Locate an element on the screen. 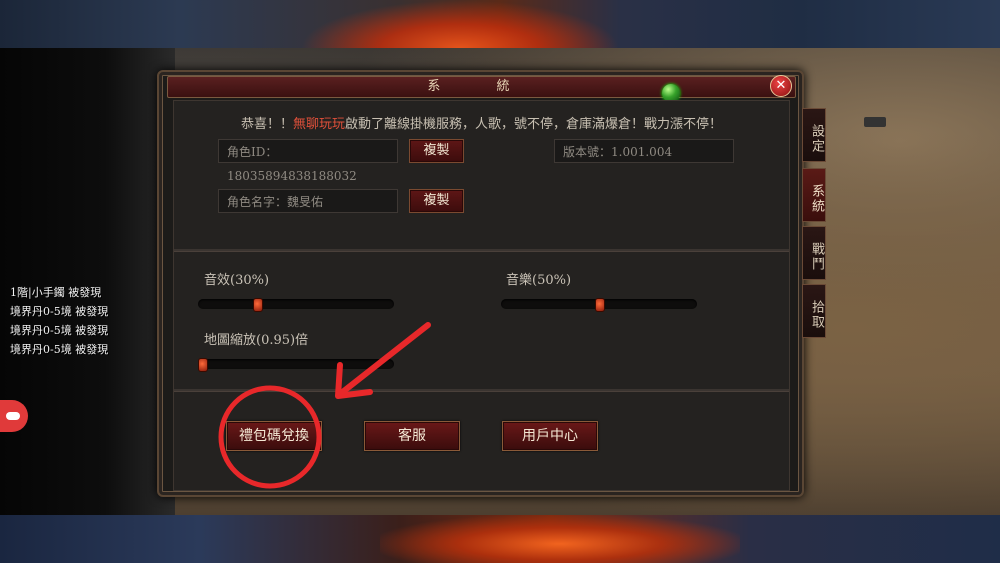  annotation-arrow-shaft is located at coordinates (384, 359).